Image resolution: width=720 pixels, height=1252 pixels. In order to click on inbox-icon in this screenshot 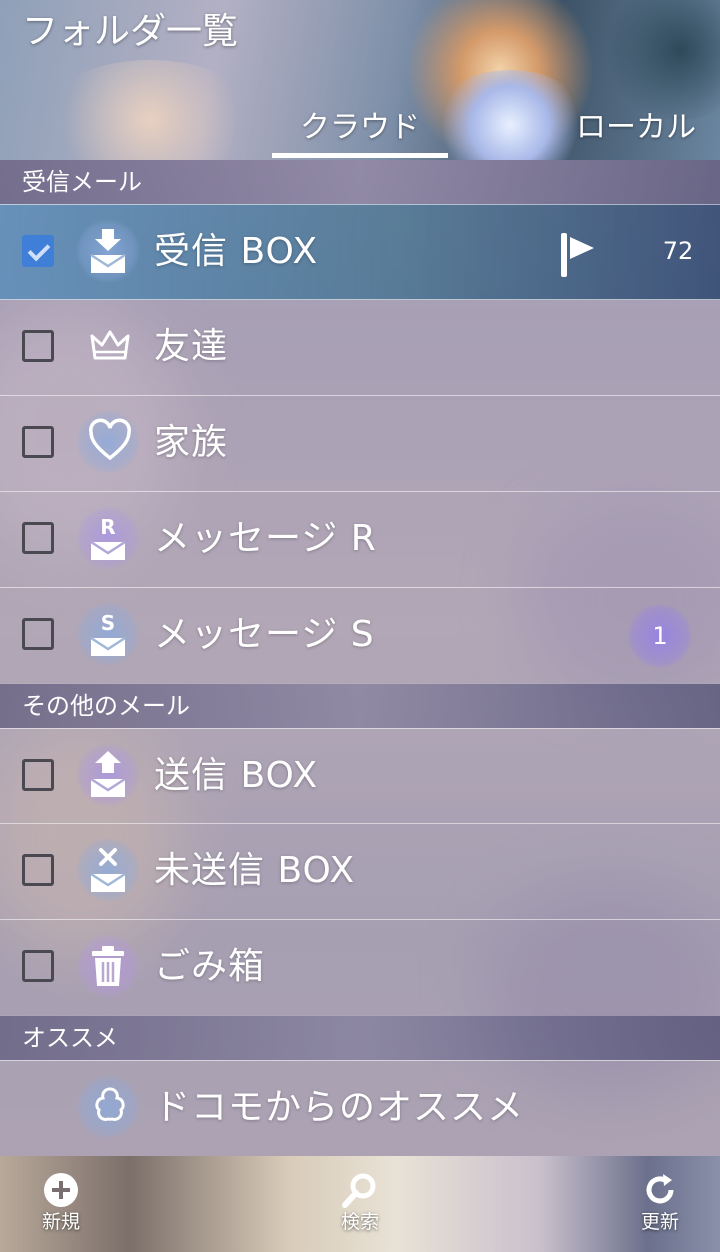, I will do `click(108, 251)`.